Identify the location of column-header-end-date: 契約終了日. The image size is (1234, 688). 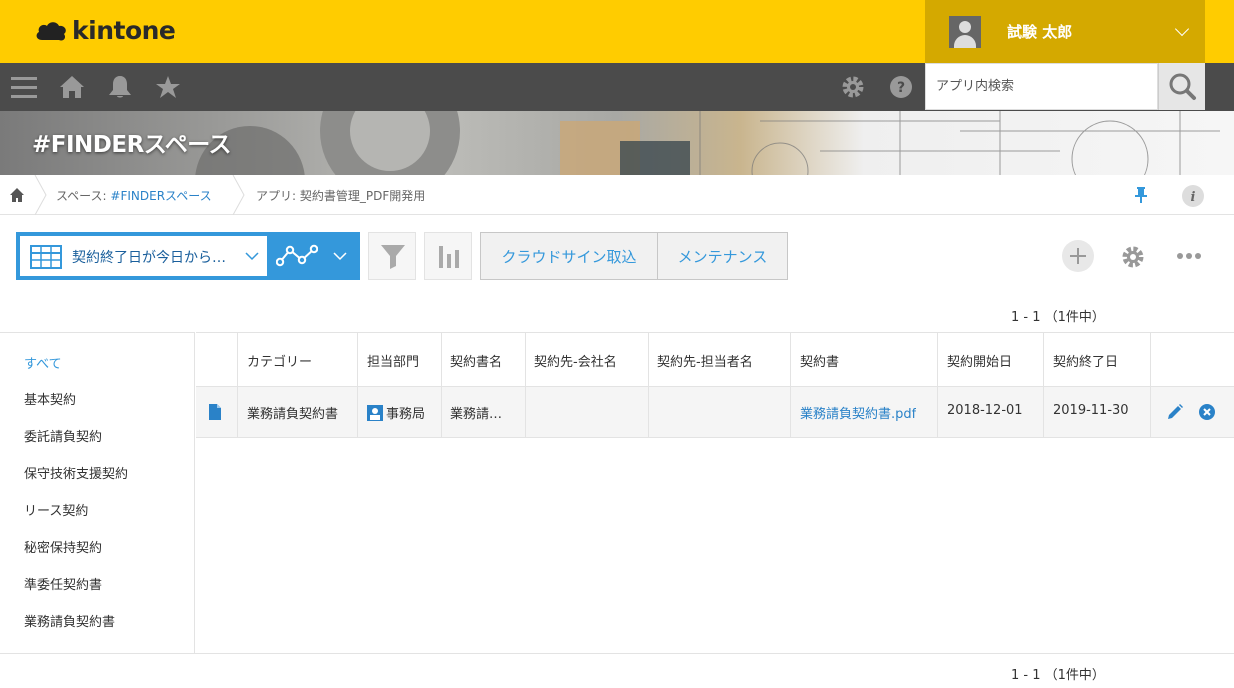
(1085, 360).